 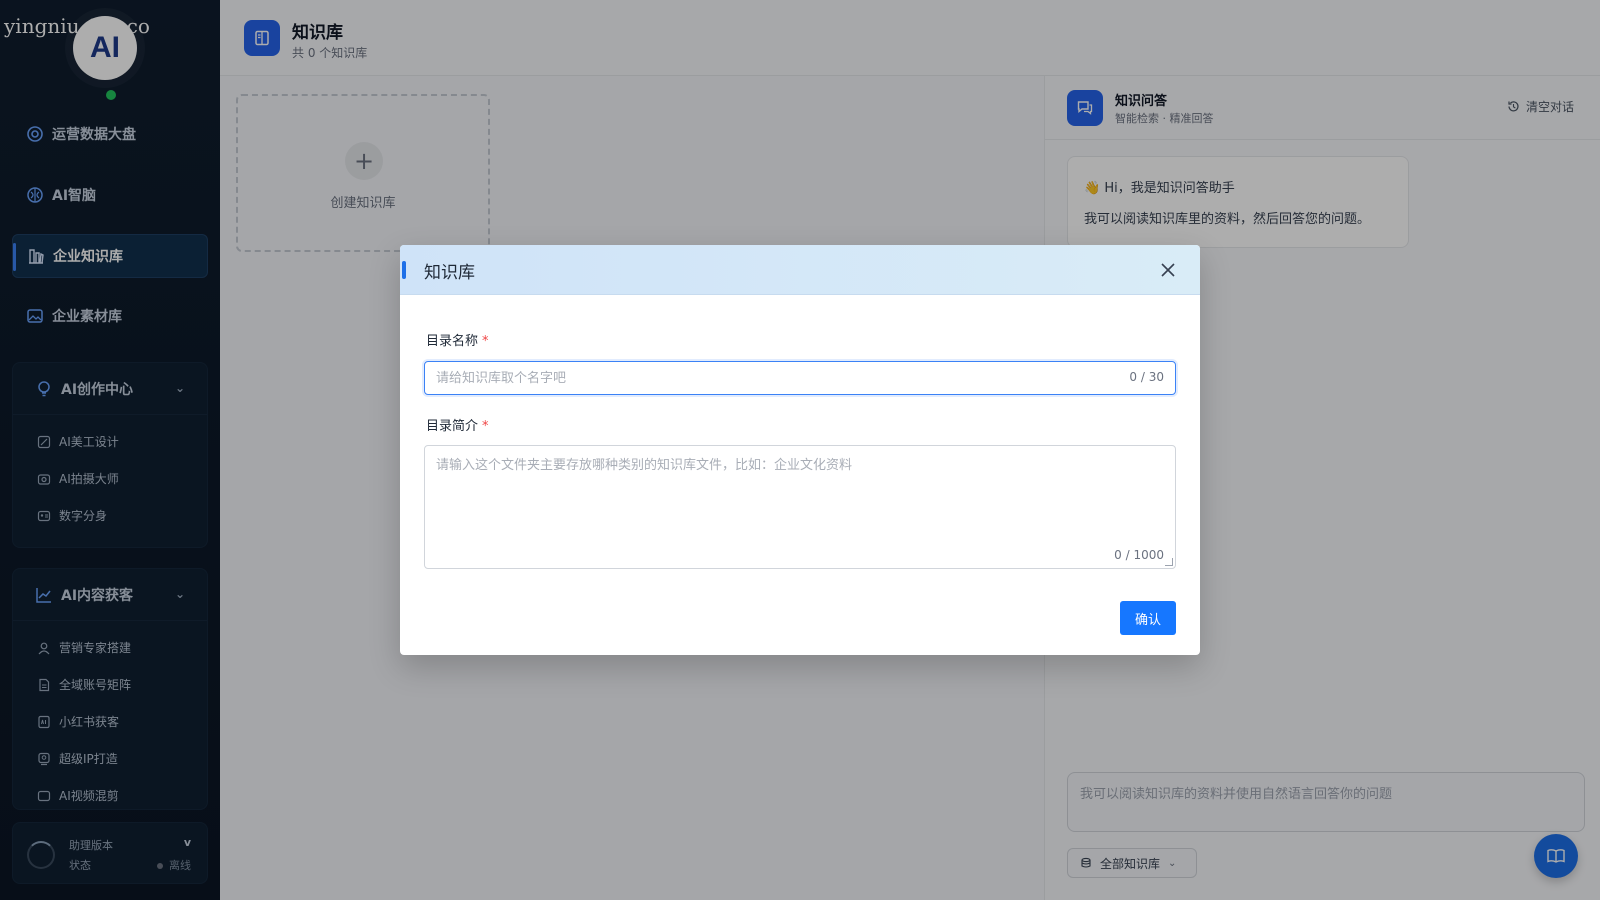 I want to click on name-field-label: 目录名称 *, so click(x=457, y=339).